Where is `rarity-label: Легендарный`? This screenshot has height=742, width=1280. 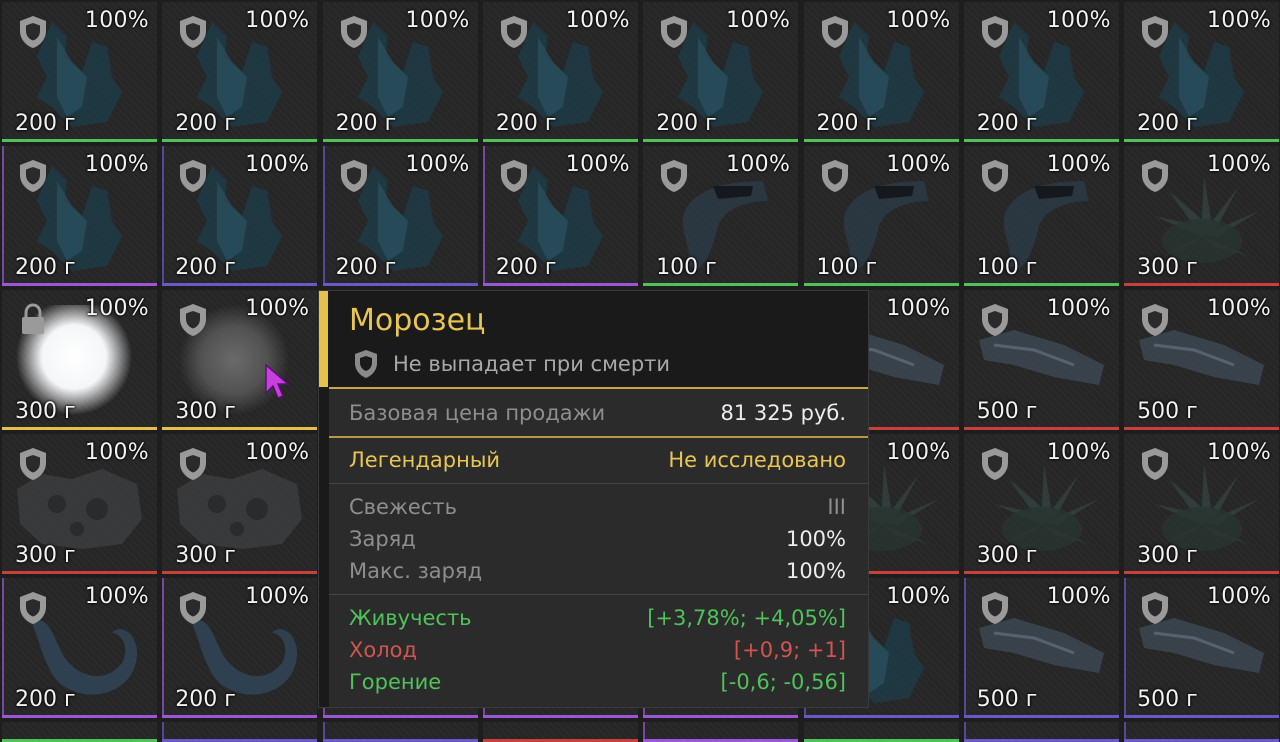 rarity-label: Легендарный is located at coordinates (425, 460).